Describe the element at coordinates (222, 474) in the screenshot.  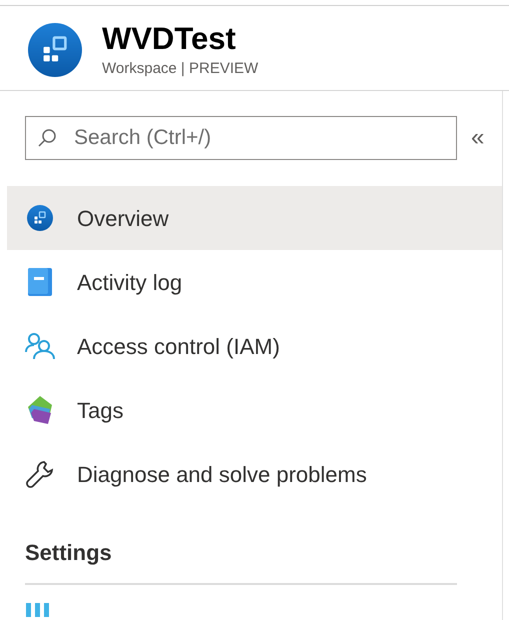
I see `menu-item-label: Diagnose and solve problems` at that location.